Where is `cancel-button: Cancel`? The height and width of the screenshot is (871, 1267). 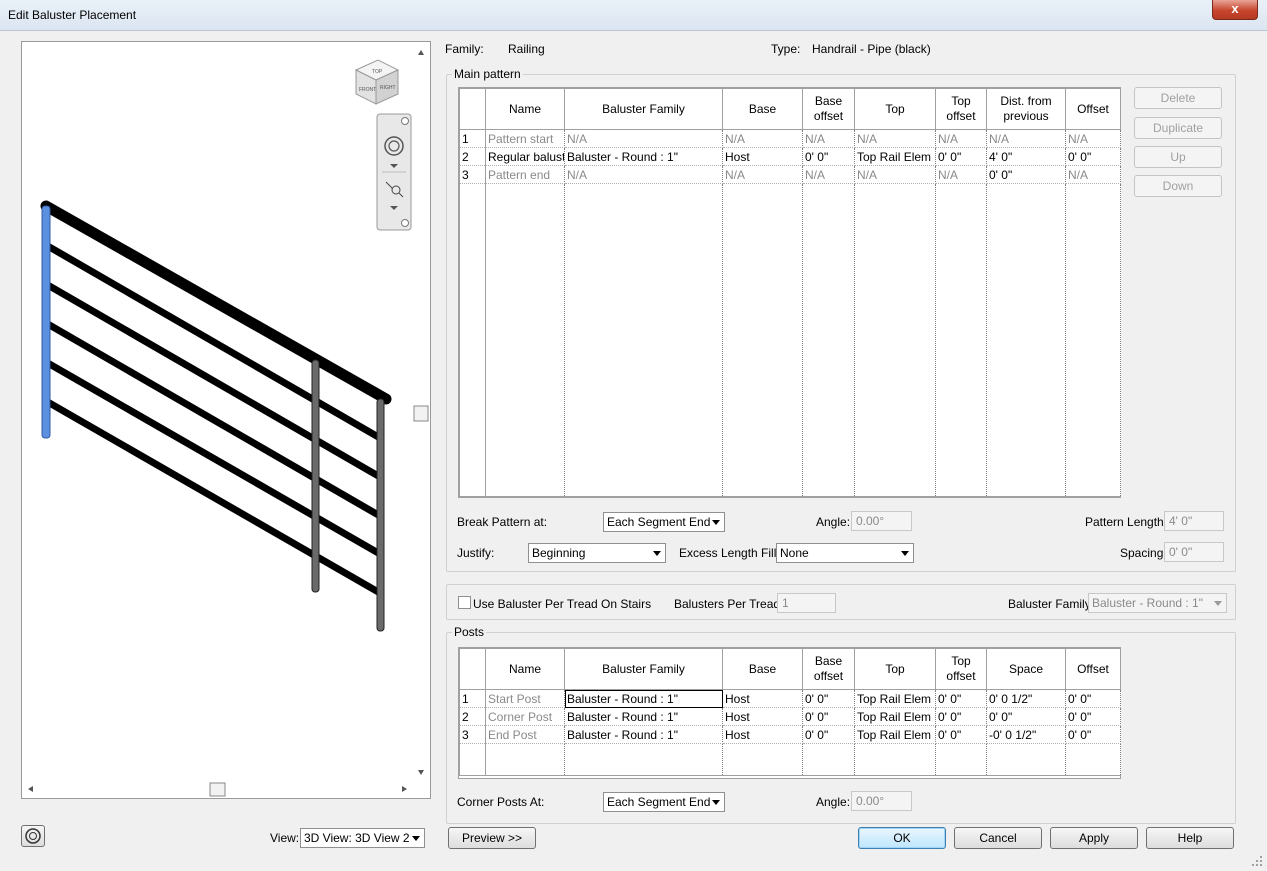
cancel-button: Cancel is located at coordinates (998, 838).